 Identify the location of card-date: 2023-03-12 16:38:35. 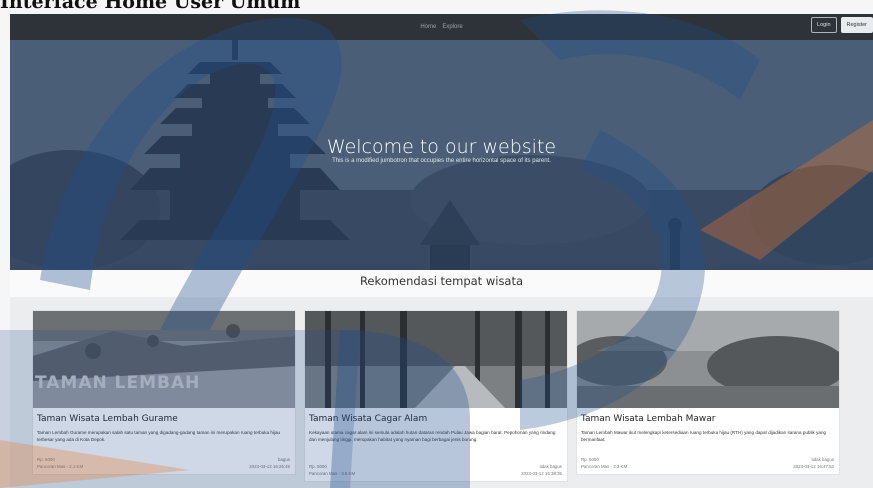
(541, 473).